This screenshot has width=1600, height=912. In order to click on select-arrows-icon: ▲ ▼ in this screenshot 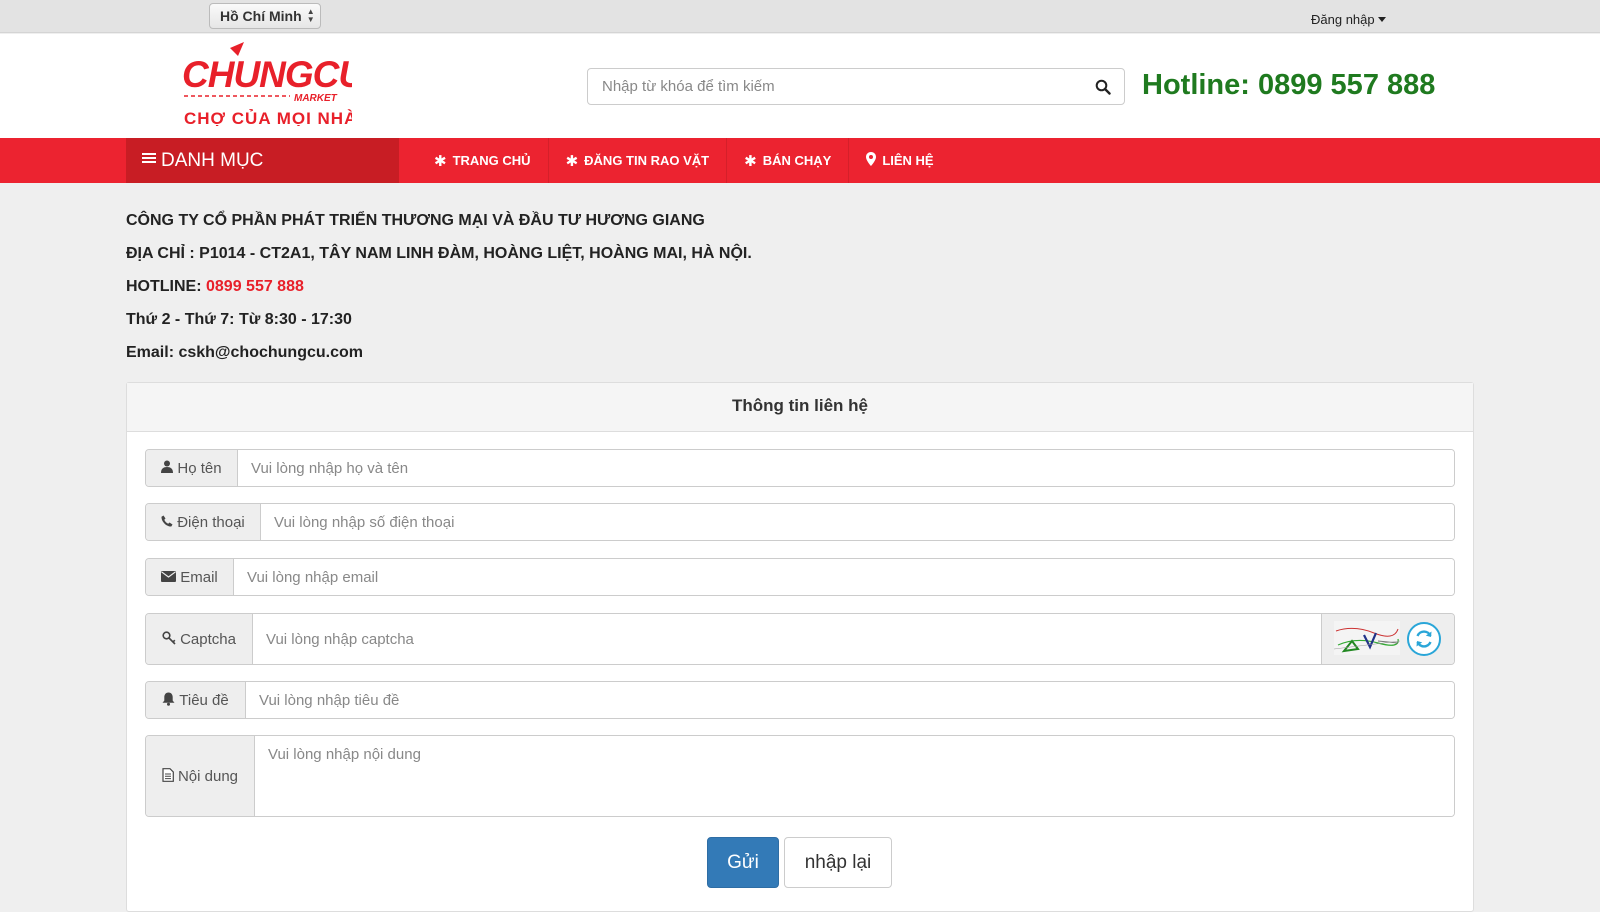, I will do `click(310, 15)`.